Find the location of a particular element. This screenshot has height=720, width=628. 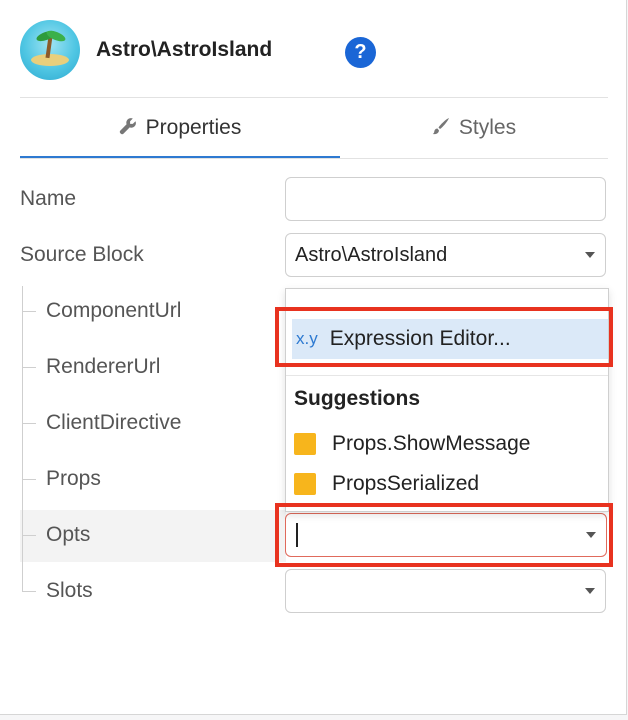

renderer-url-label: RendererUrl is located at coordinates (103, 366).